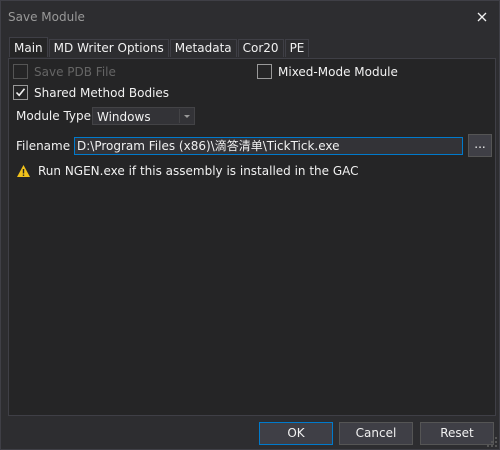  Describe the element at coordinates (28, 47) in the screenshot. I see `tab-main: Main` at that location.